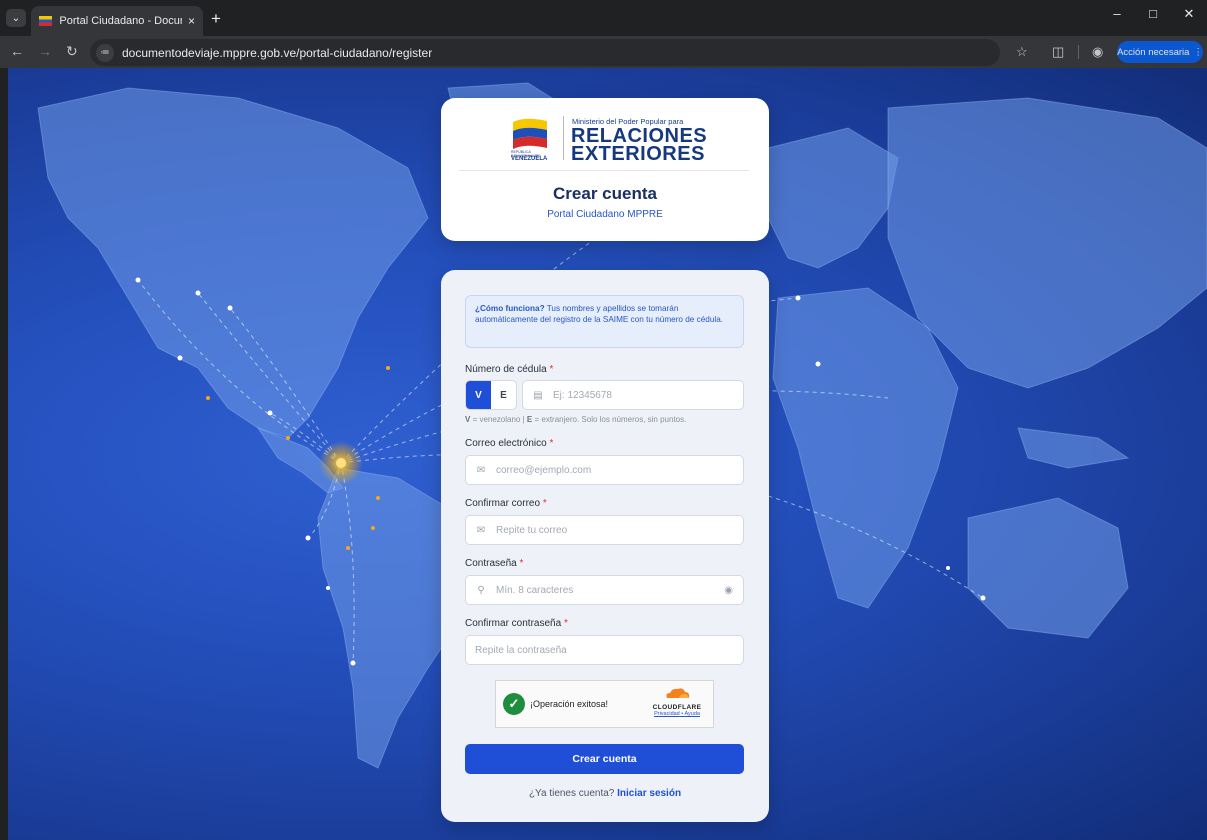  I want to click on browser-tab: Portal Ciudadano - Documento ×, so click(117, 21).